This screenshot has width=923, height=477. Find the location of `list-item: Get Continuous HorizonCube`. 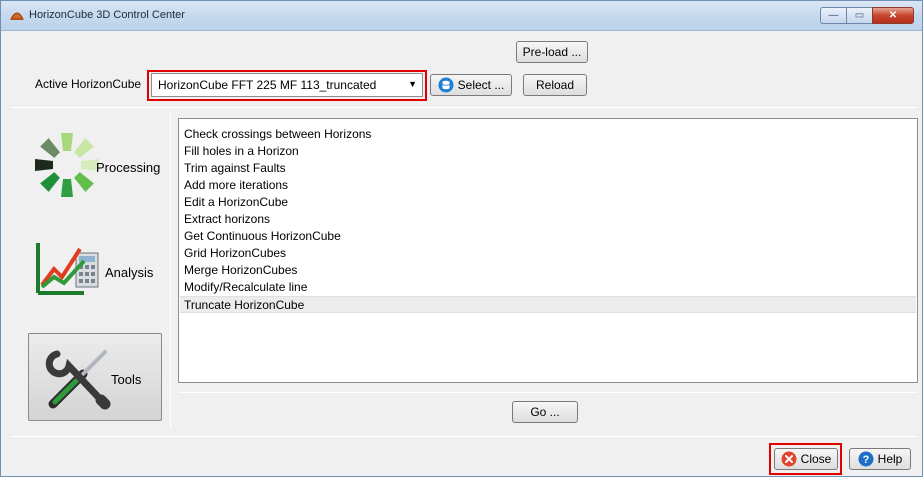

list-item: Get Continuous HorizonCube is located at coordinates (548, 236).